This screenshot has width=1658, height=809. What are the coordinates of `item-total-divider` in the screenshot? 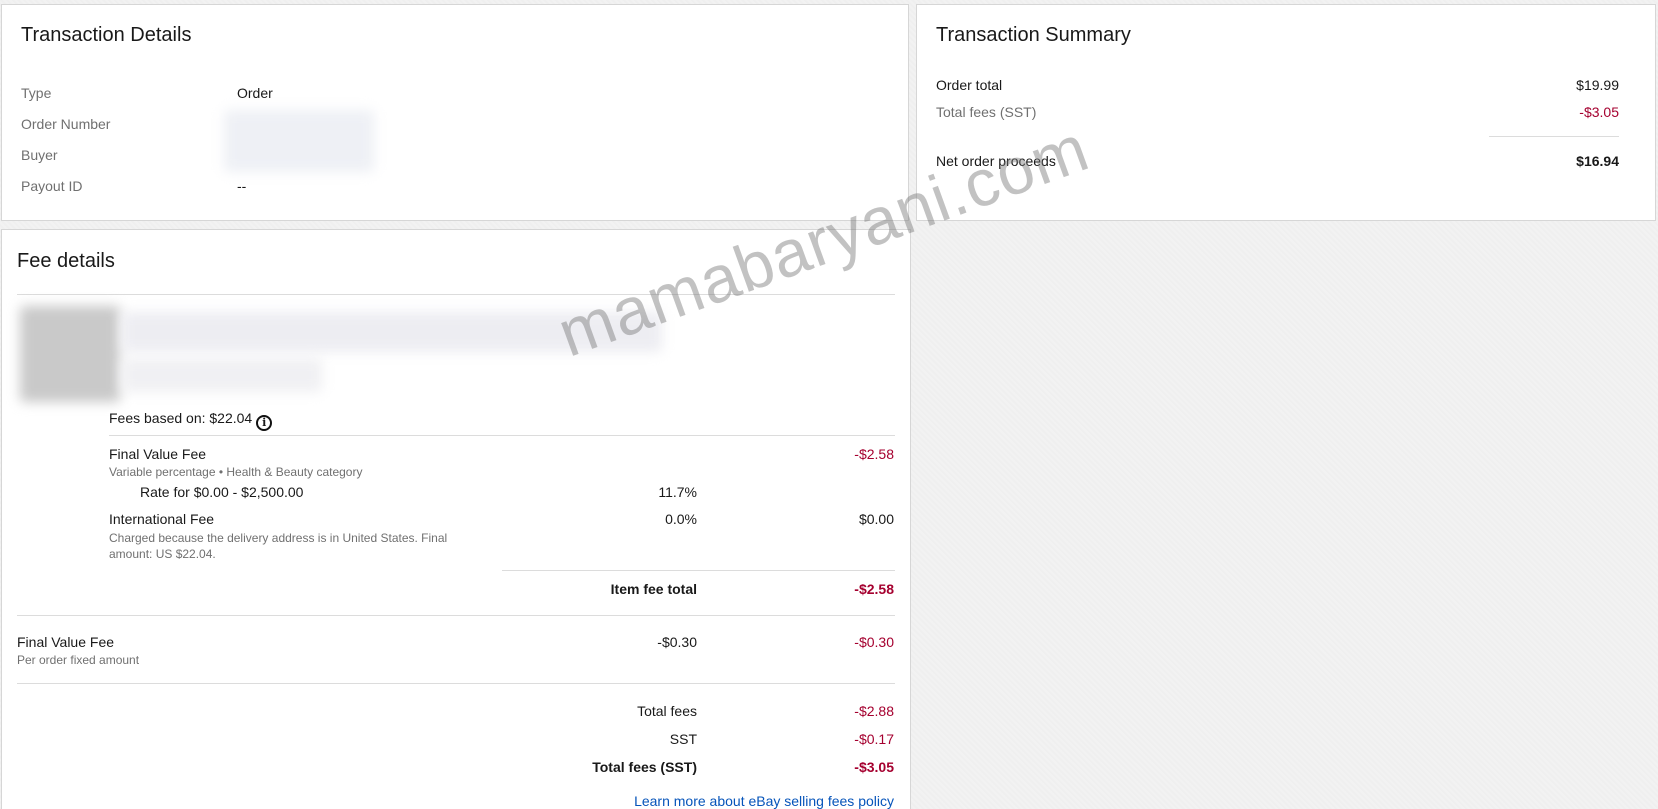 It's located at (698, 570).